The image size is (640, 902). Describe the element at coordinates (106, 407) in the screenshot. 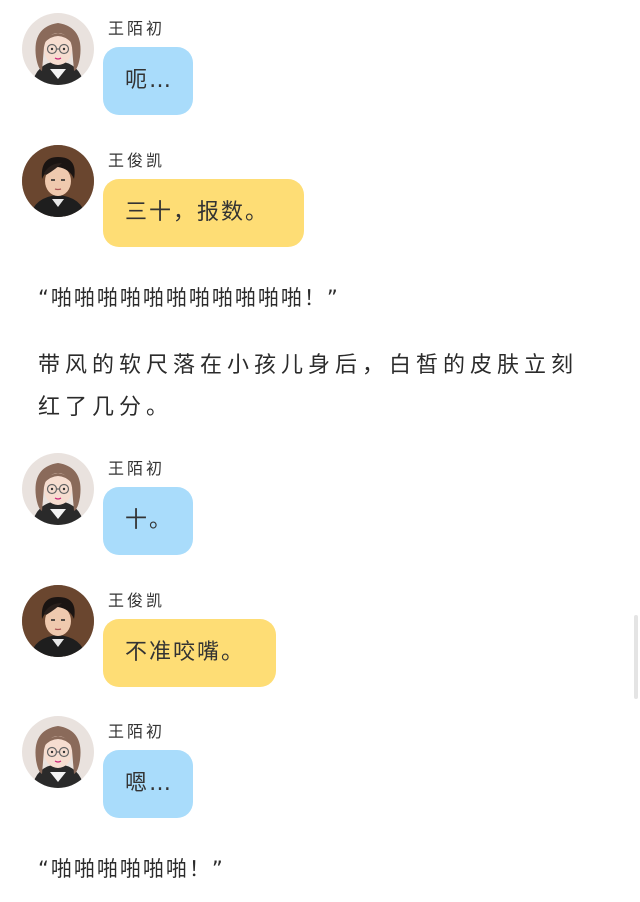

I see `narration-line: 红了几分。` at that location.